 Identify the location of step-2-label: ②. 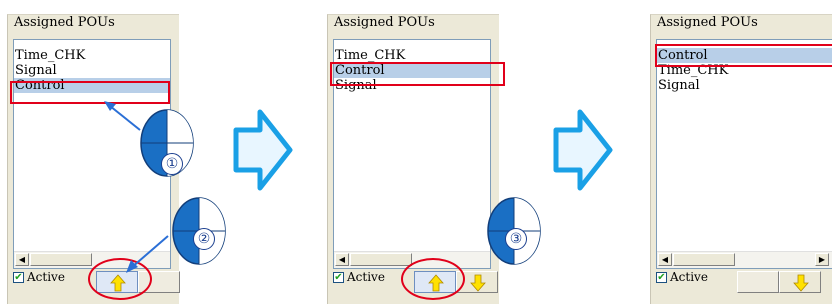
(204, 239).